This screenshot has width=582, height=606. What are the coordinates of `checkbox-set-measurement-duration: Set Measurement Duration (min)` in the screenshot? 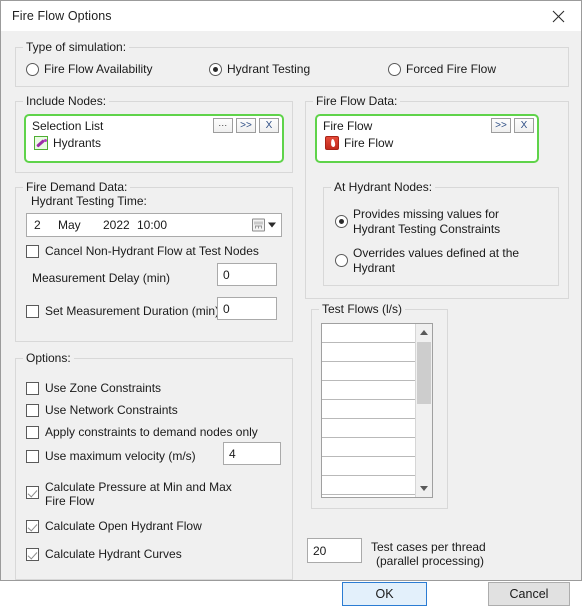 It's located at (122, 311).